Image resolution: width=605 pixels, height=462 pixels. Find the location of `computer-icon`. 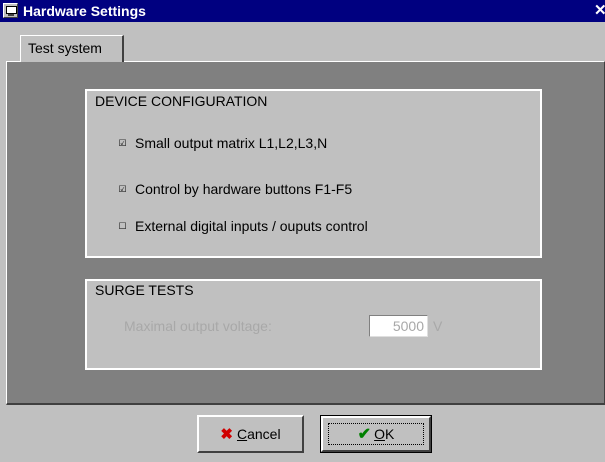

computer-icon is located at coordinates (10, 10).